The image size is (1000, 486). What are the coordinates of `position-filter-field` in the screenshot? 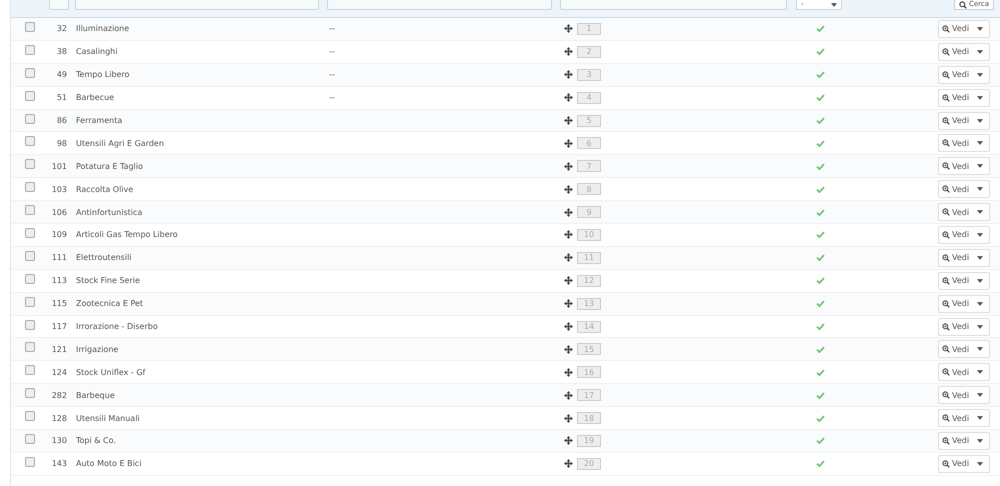 It's located at (673, 5).